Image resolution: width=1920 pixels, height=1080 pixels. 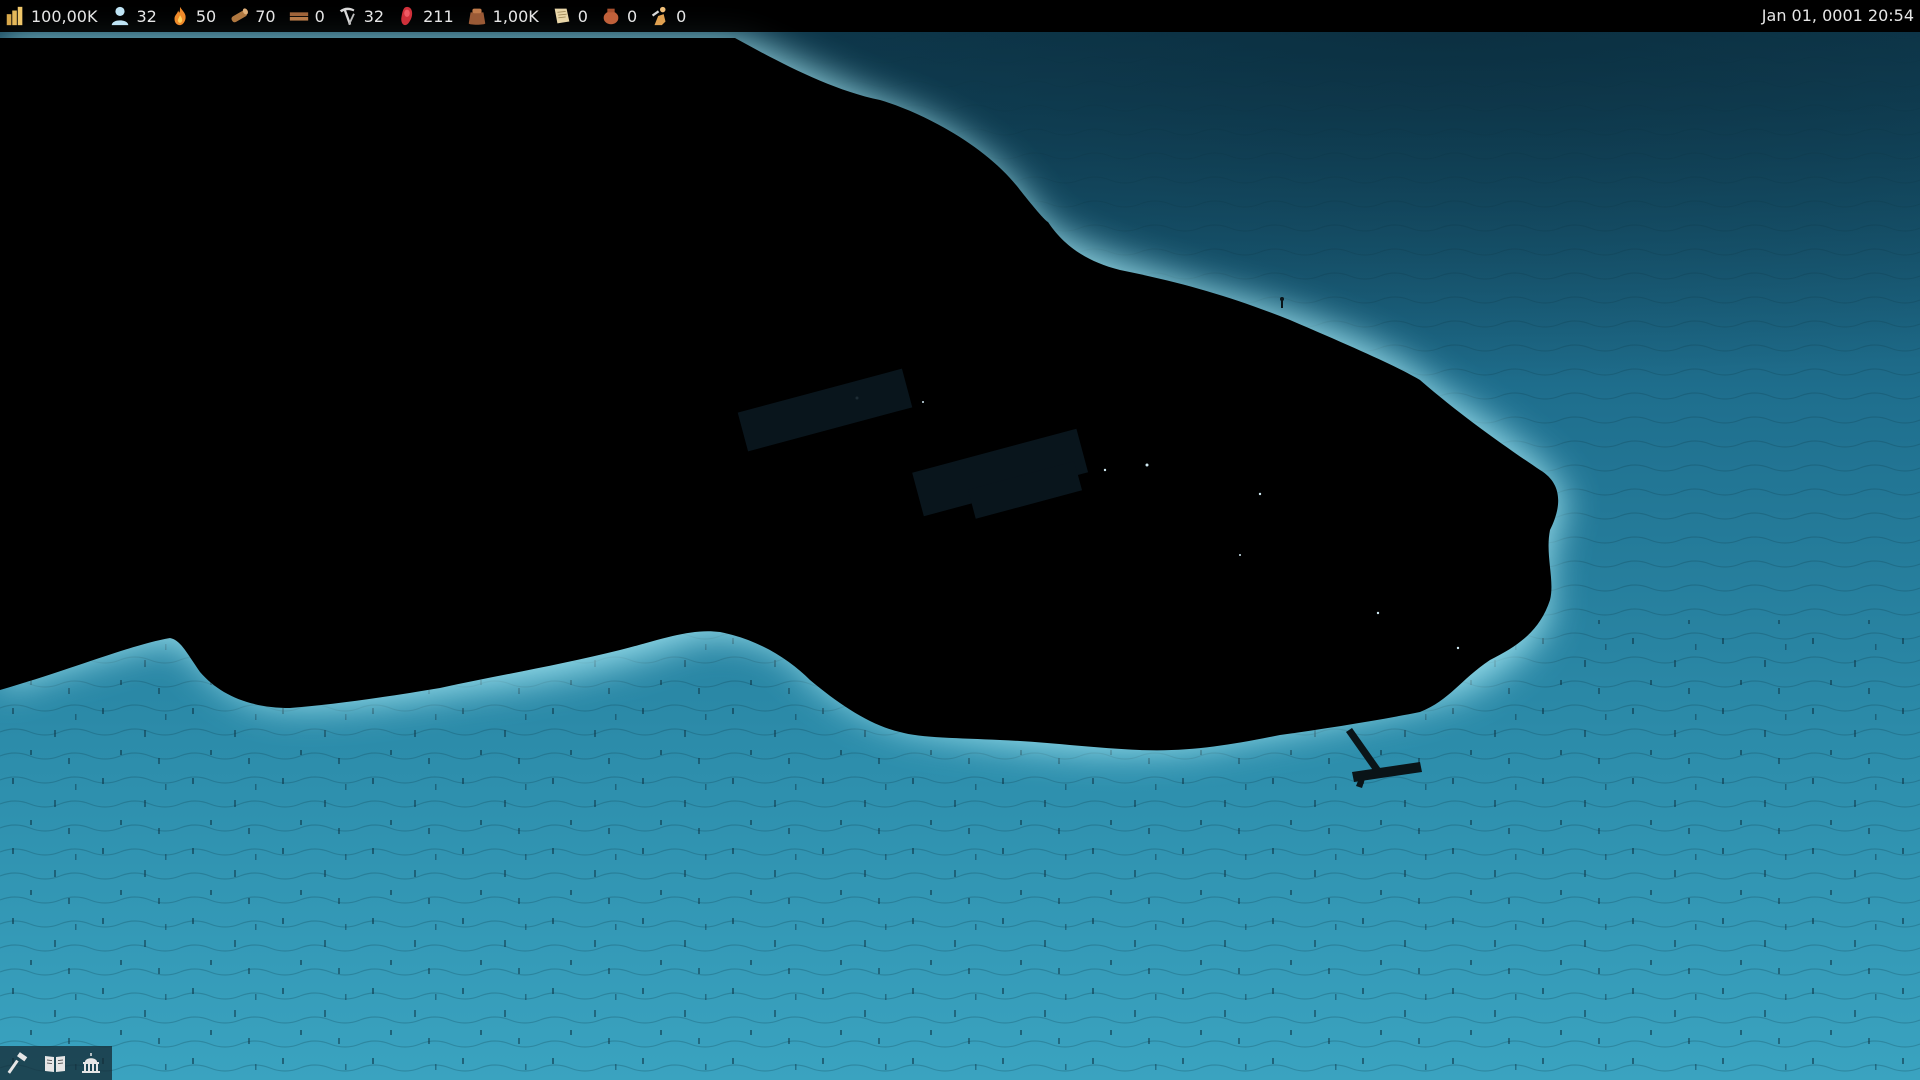 I want to click on resource-firewood-value: 50, so click(x=206, y=16).